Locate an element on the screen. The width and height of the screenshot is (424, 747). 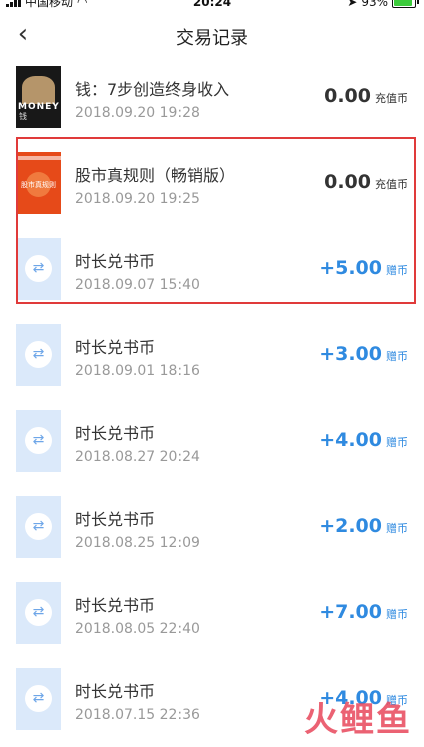
nav-bar: ‹ 交易记录 is located at coordinates (212, 35).